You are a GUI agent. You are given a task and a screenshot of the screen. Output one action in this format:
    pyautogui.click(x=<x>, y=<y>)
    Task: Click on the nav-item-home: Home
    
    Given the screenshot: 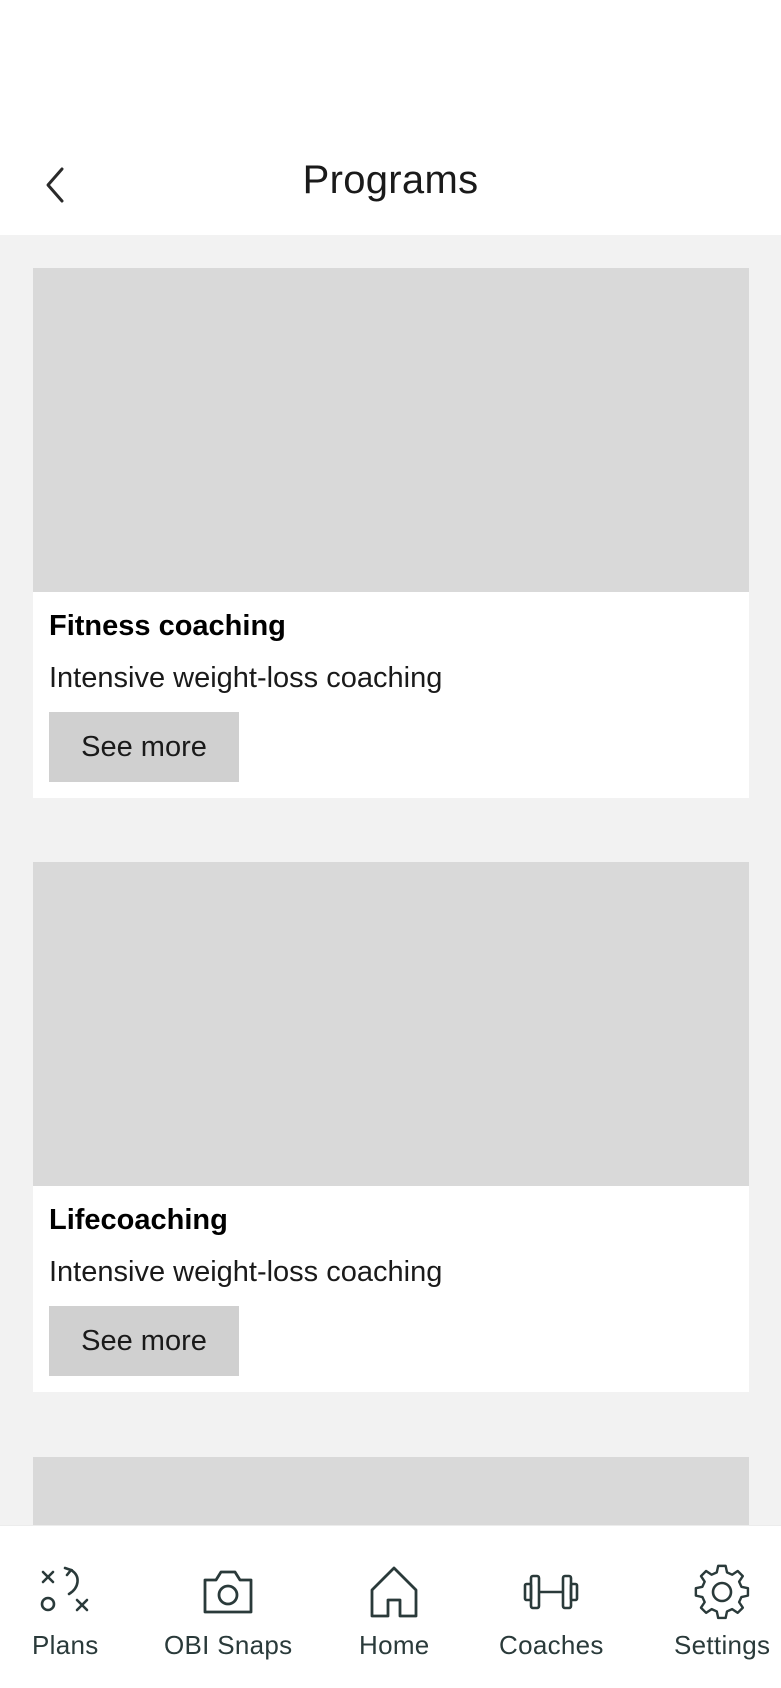 What is the action you would take?
    pyautogui.click(x=394, y=1607)
    